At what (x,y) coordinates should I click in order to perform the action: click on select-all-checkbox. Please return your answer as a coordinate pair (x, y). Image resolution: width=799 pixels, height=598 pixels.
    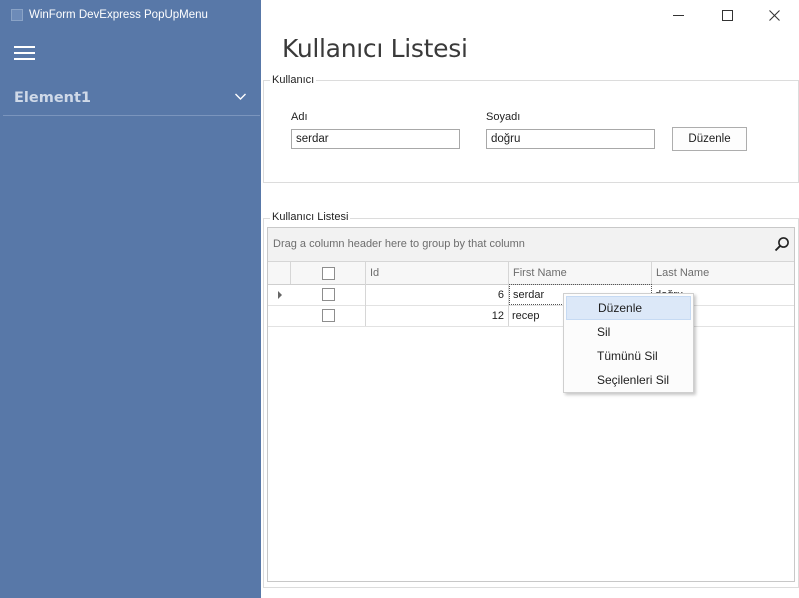
    Looking at the image, I should click on (328, 273).